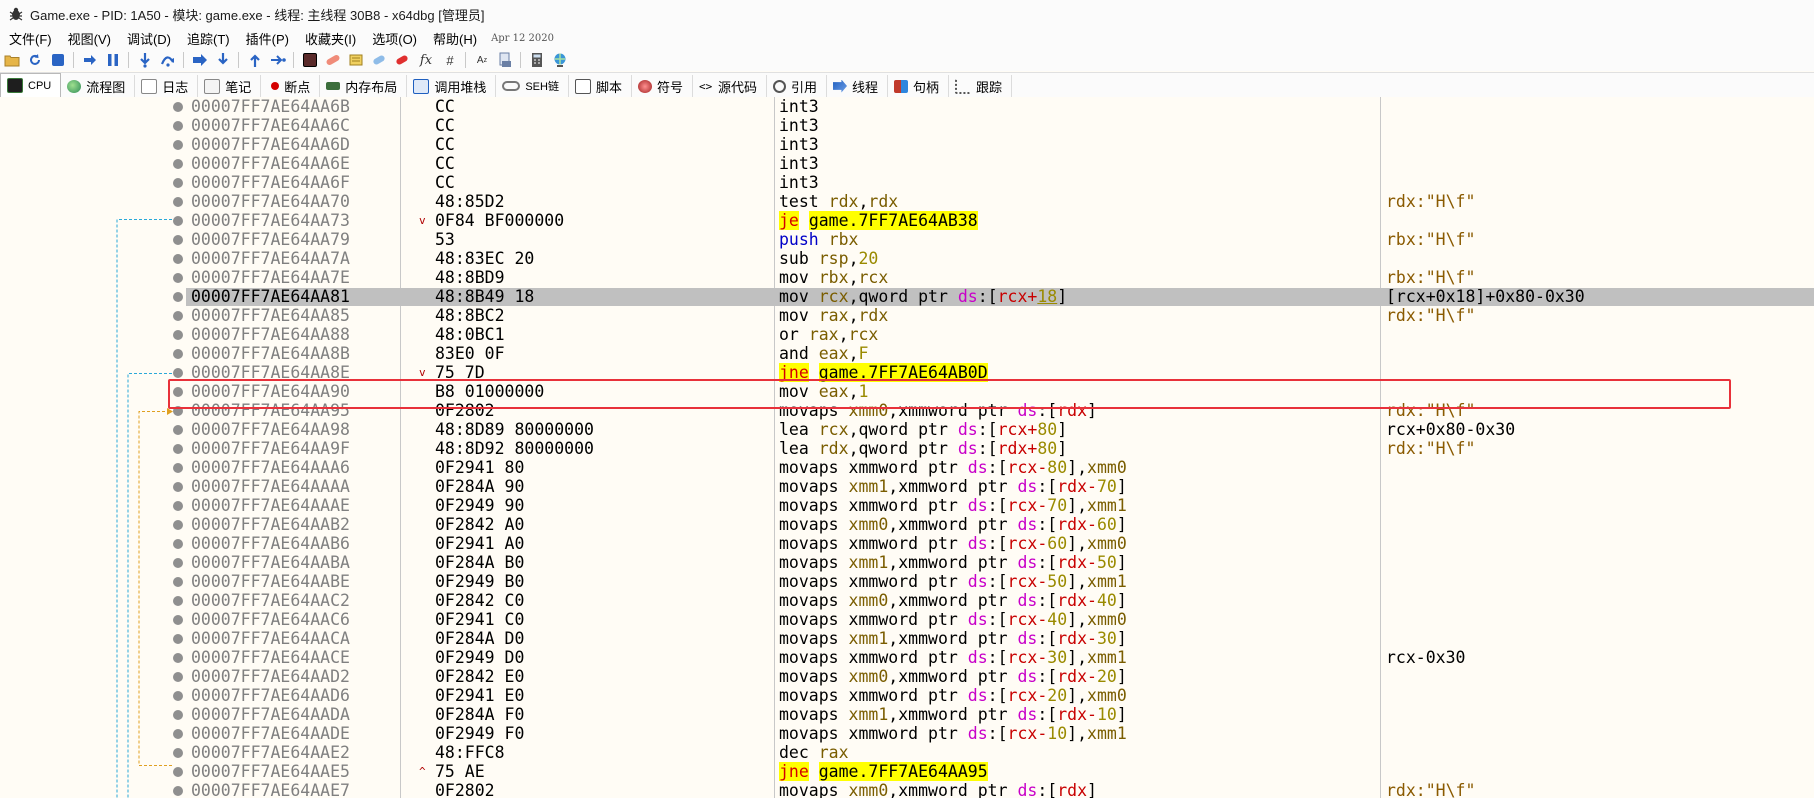 The width and height of the screenshot is (1814, 798). Describe the element at coordinates (953, 638) in the screenshot. I see `instruction-cell: movaps xmm1,xmmword ptr ds:[rdx-30]` at that location.